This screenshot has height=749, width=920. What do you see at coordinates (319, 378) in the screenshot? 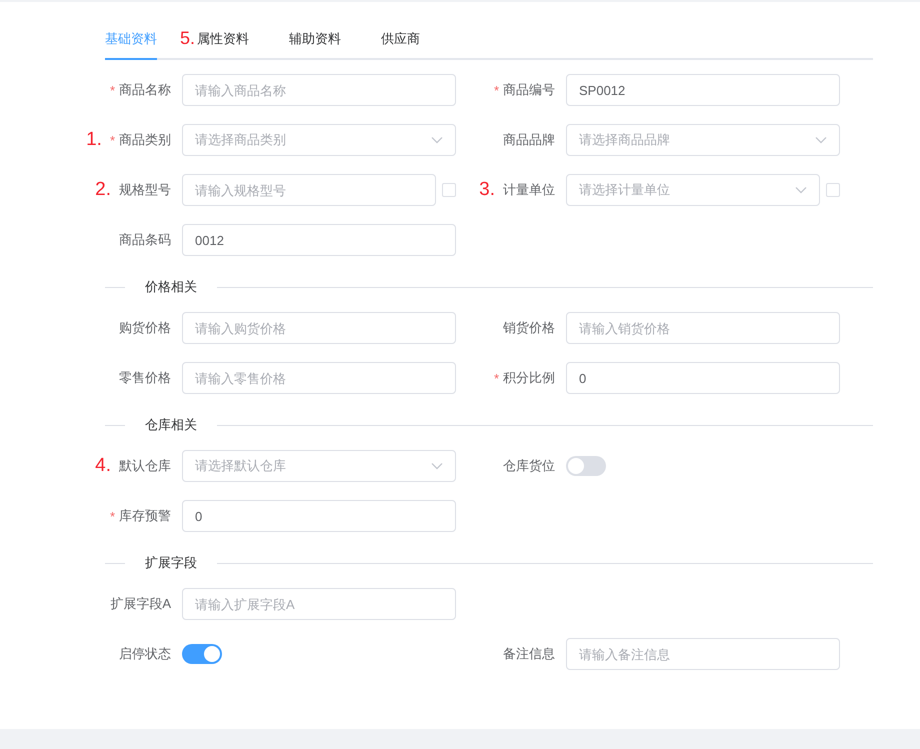
I see `input-field: 请输入零售价格` at bounding box center [319, 378].